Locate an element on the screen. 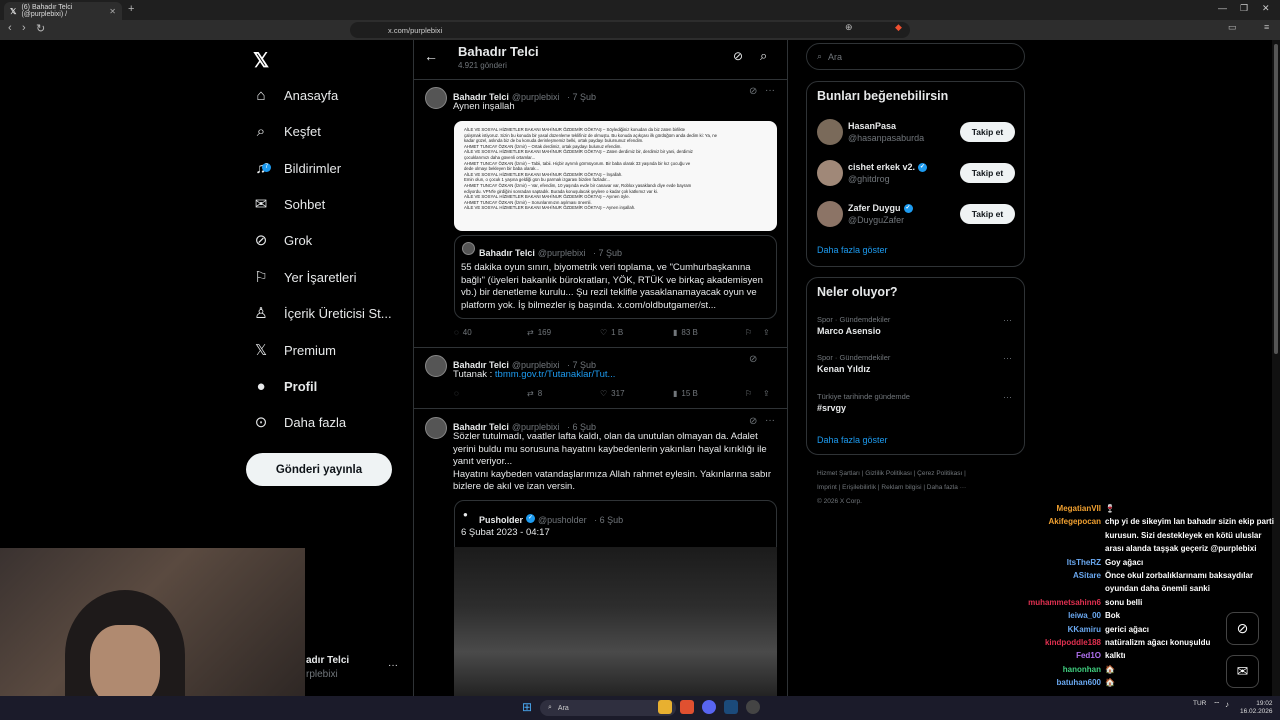 The image size is (1280, 720). x-logo-icon: 𝕏 is located at coordinates (261, 60).